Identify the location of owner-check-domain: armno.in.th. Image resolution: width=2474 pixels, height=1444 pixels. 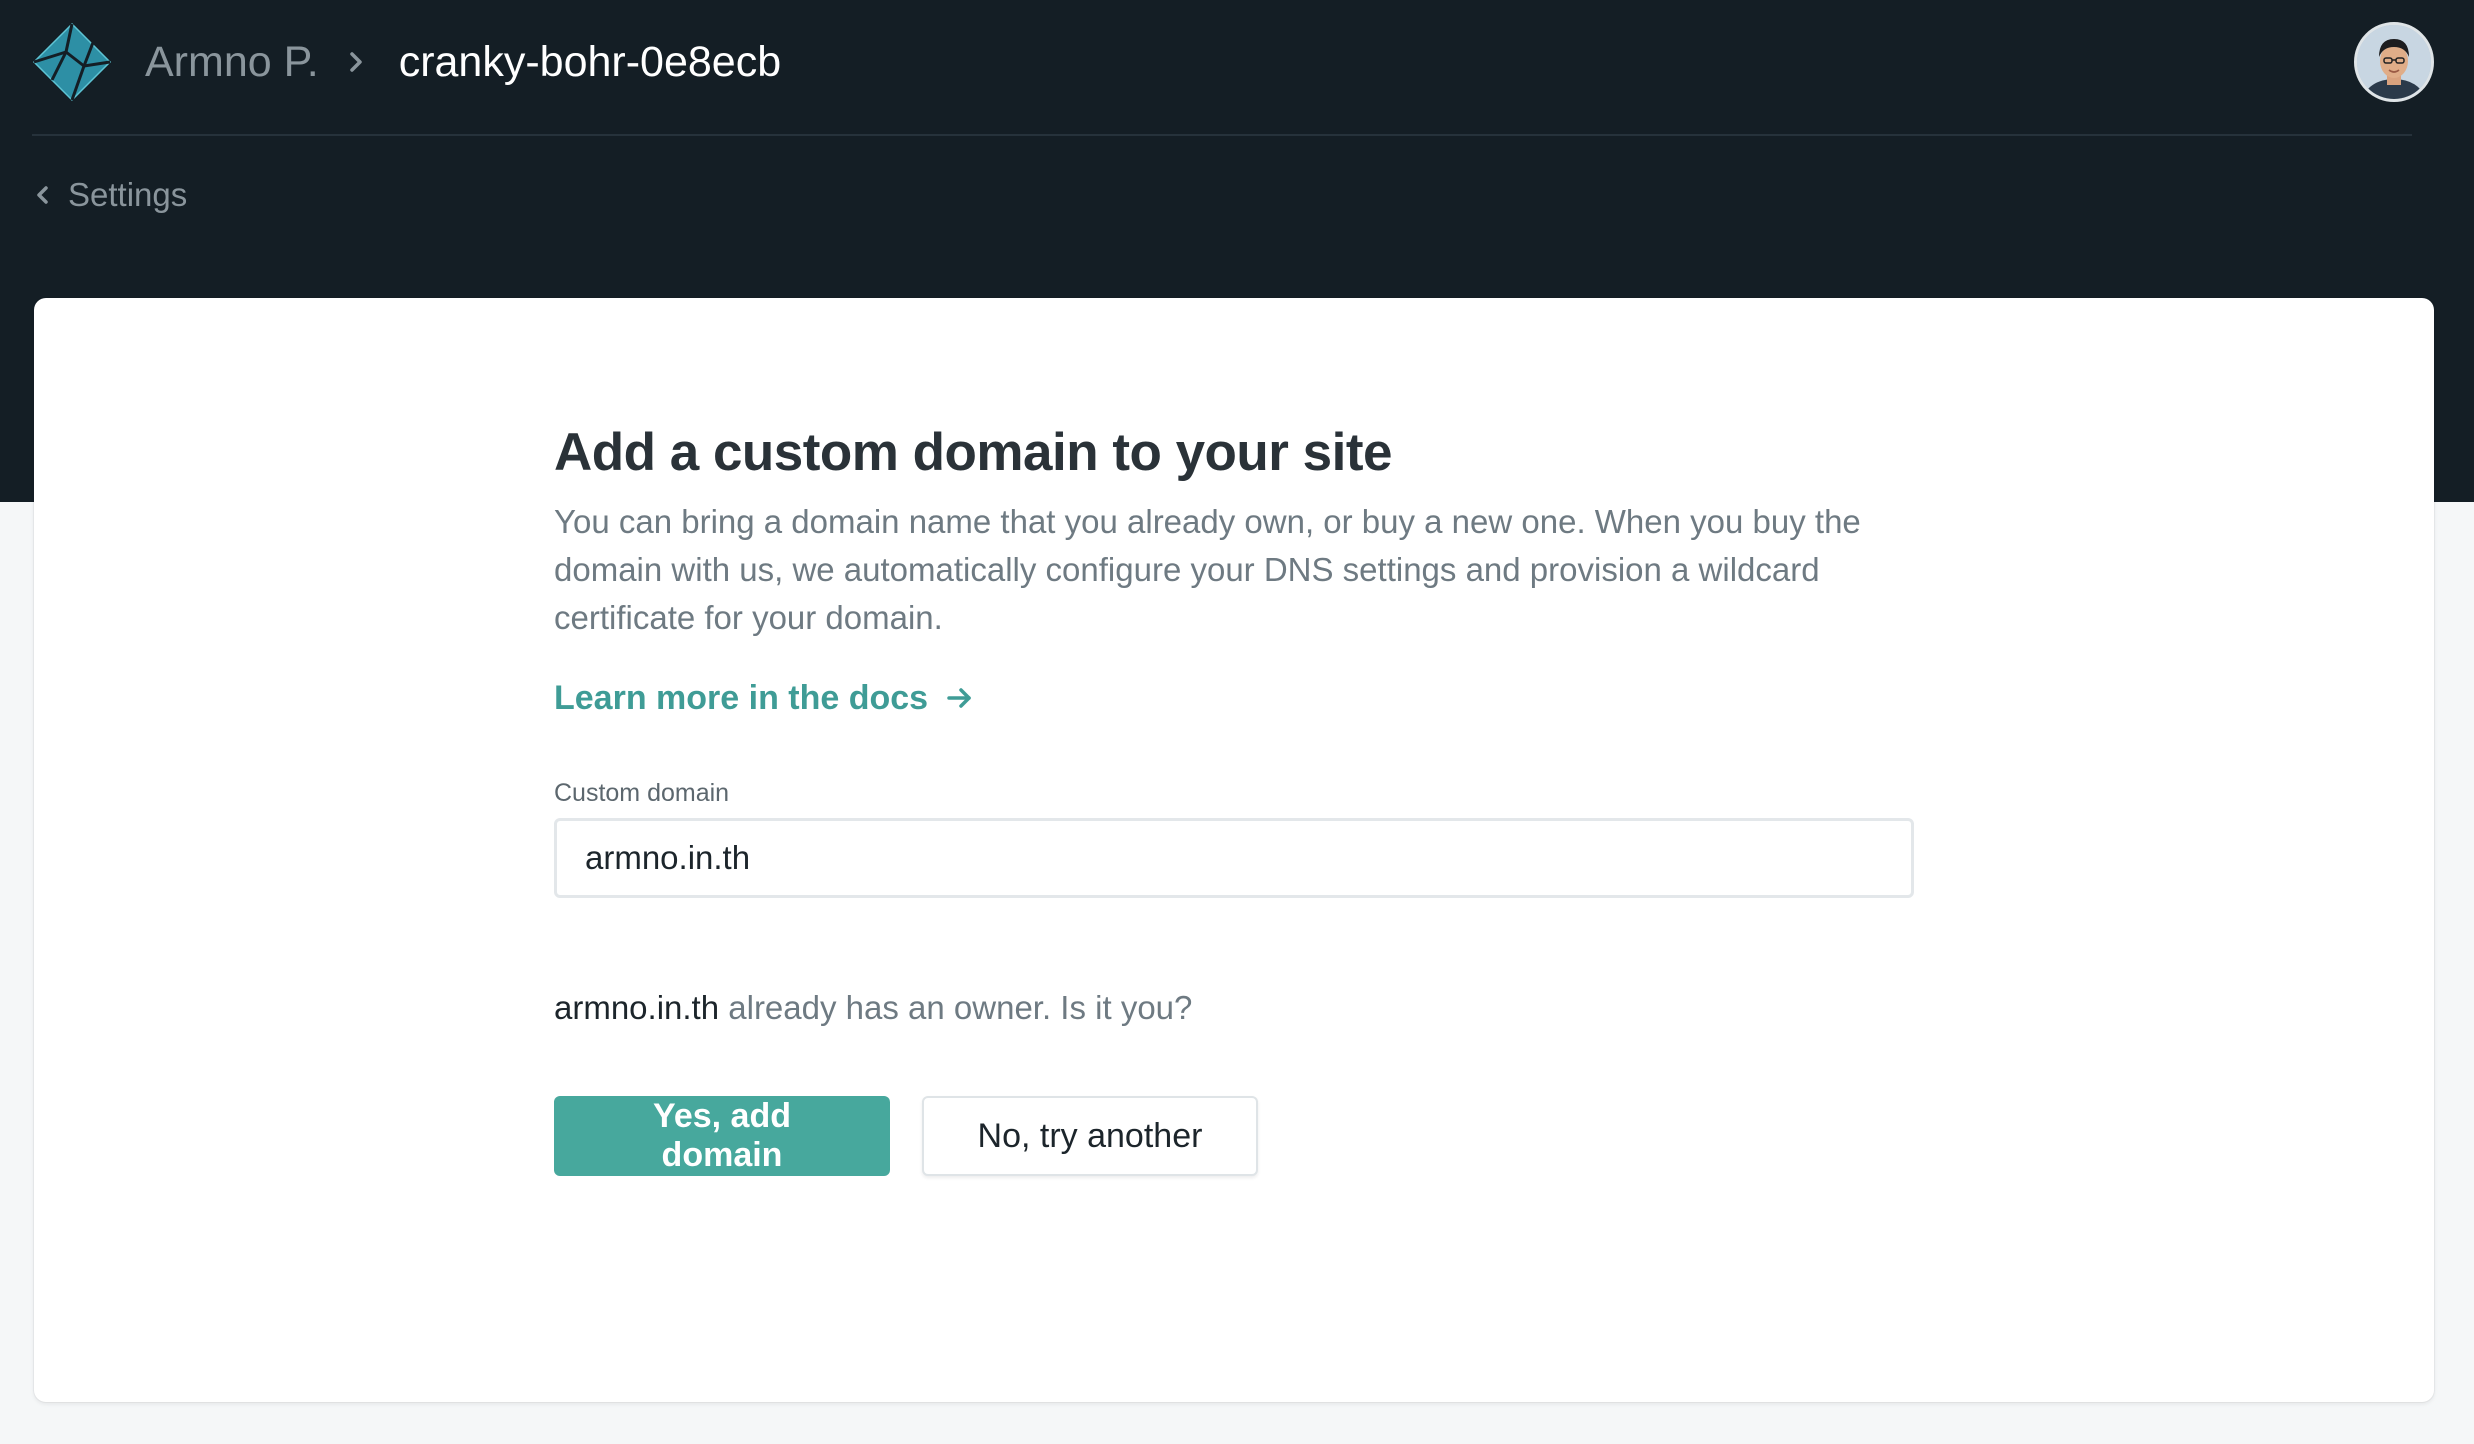
(637, 1007).